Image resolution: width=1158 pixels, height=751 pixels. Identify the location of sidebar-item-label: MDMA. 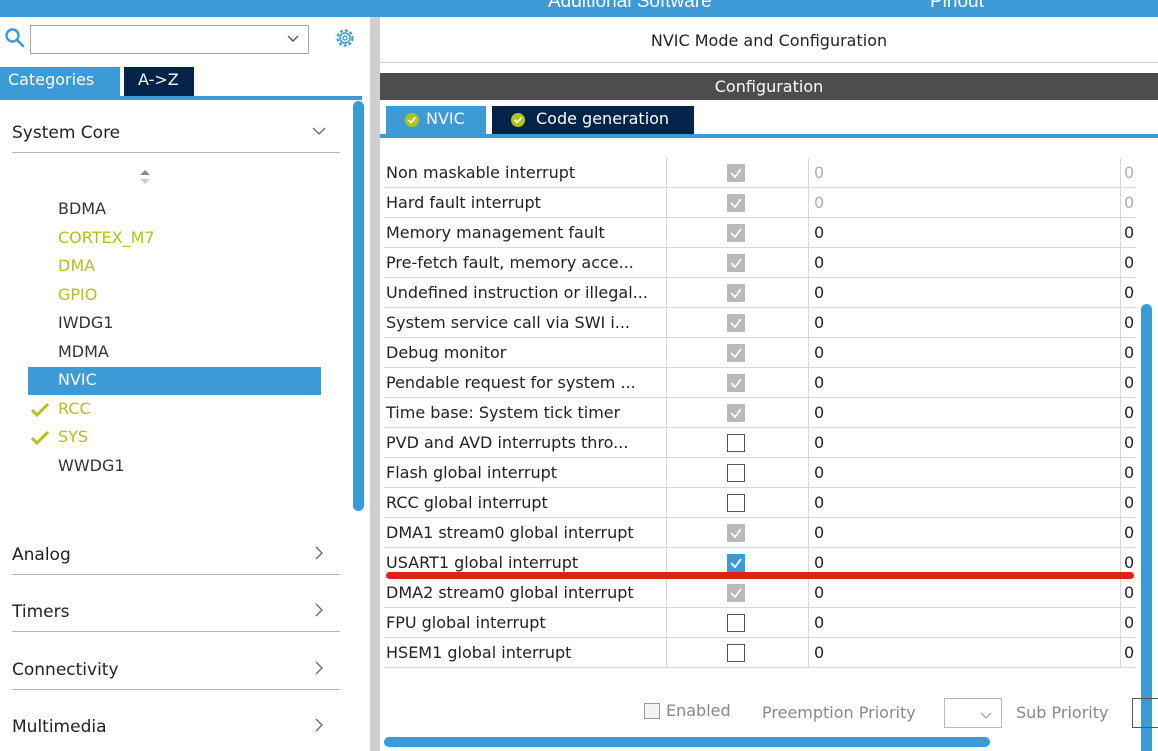
(83, 351).